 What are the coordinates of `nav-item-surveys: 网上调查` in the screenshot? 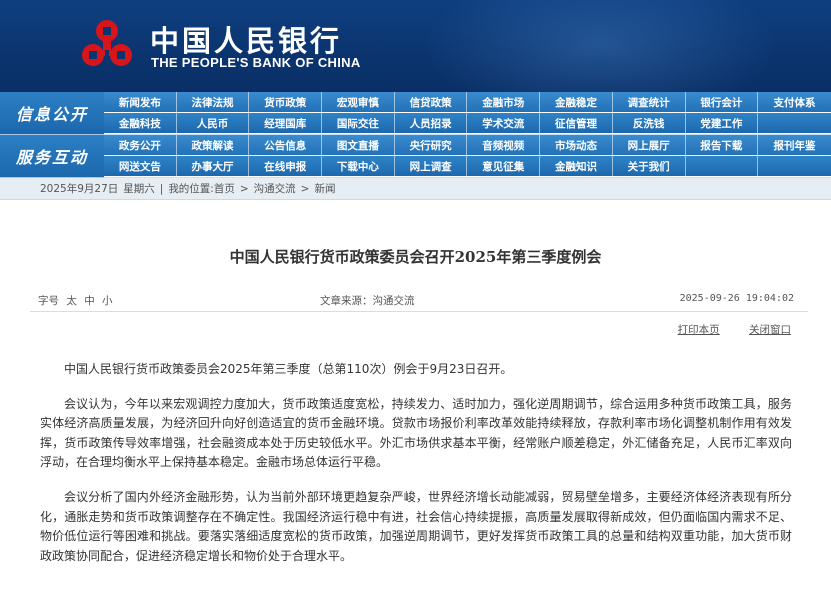 It's located at (431, 166).